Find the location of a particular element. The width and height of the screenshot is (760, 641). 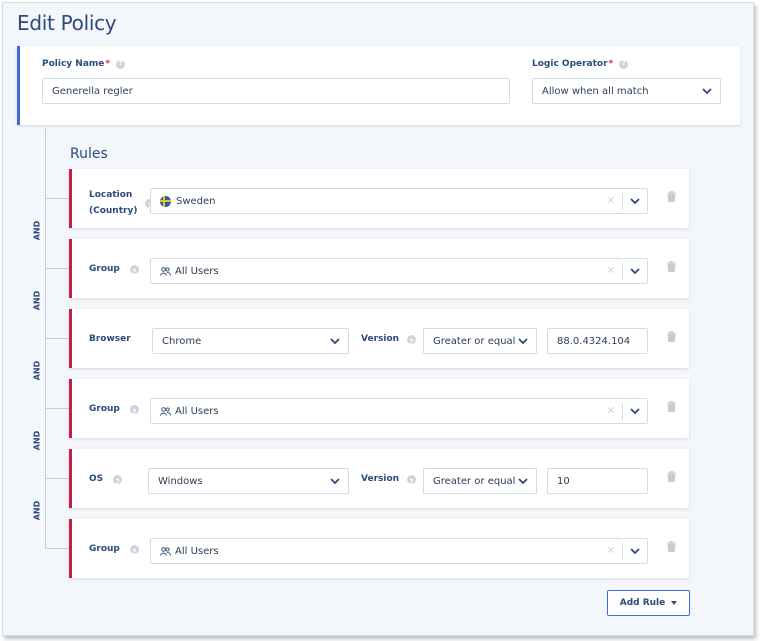

rule-location: Location (Country) Sweden × is located at coordinates (379, 198).